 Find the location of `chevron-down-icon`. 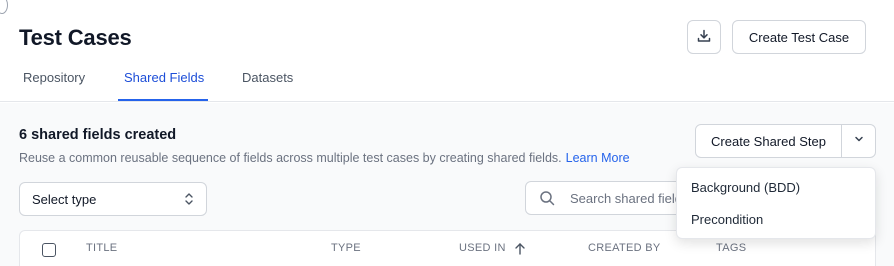

chevron-down-icon is located at coordinates (859, 141).